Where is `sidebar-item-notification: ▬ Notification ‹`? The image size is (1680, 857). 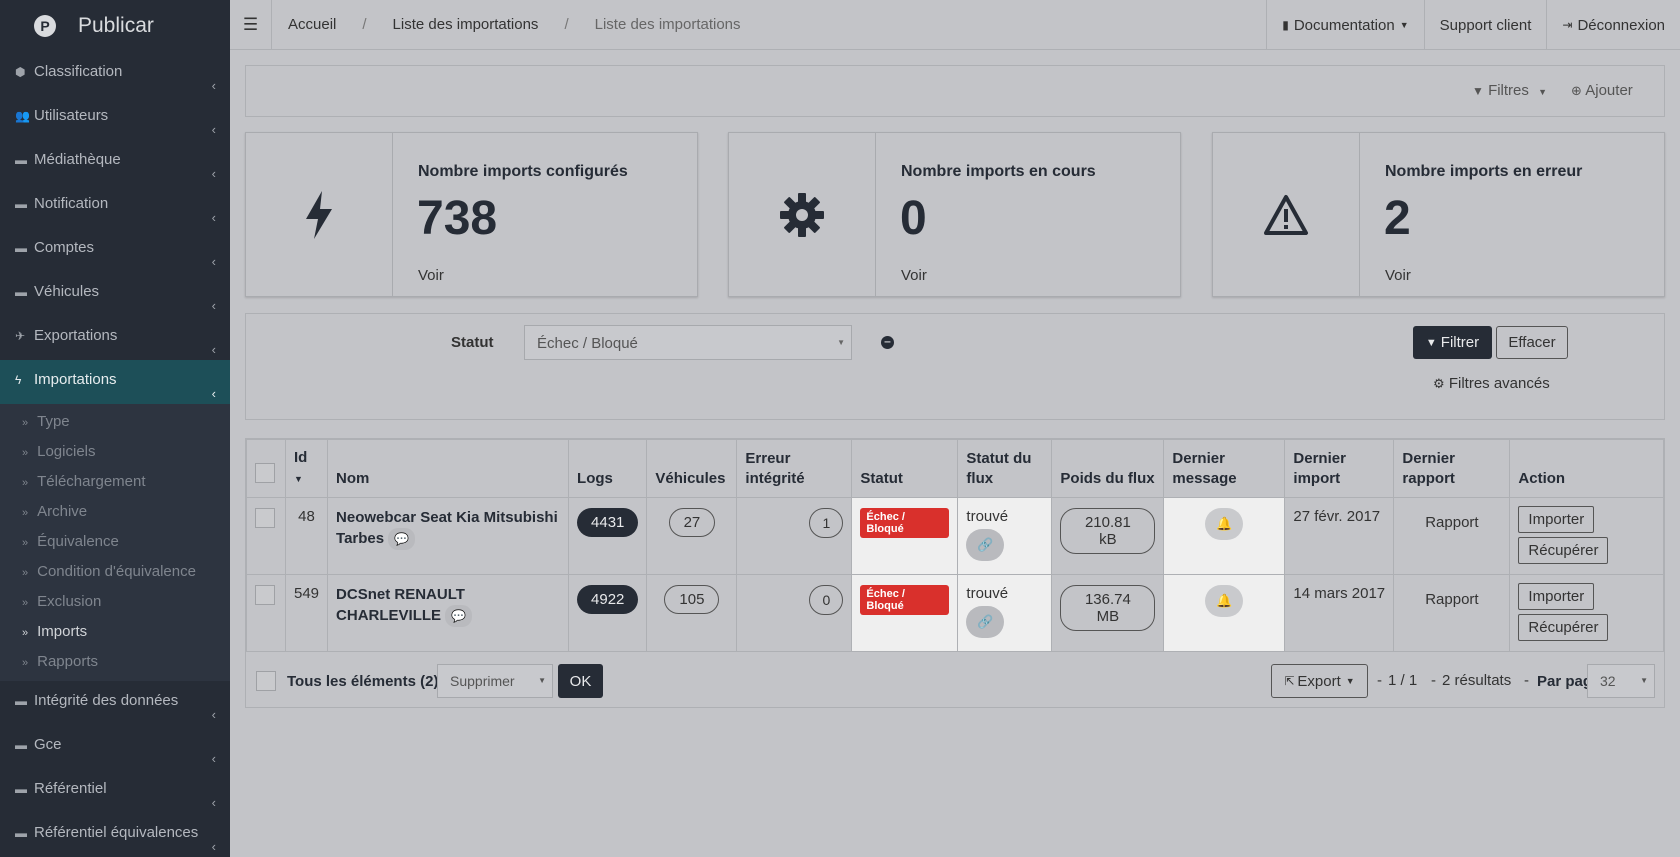 sidebar-item-notification: ▬ Notification ‹ is located at coordinates (115, 206).